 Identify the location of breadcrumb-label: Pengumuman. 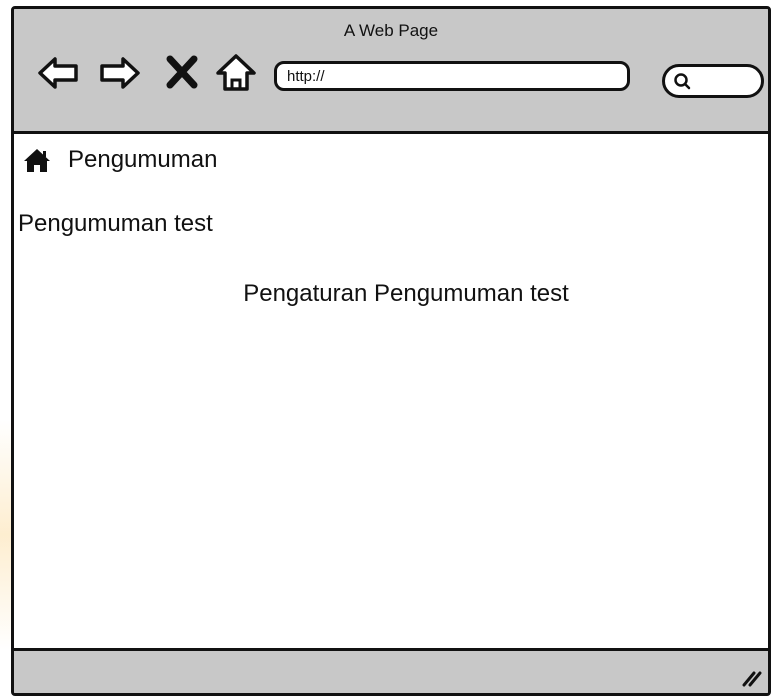
(143, 159).